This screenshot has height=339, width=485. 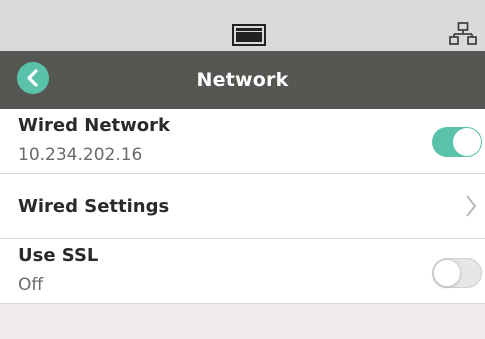 I want to click on network-icon, so click(x=463, y=33).